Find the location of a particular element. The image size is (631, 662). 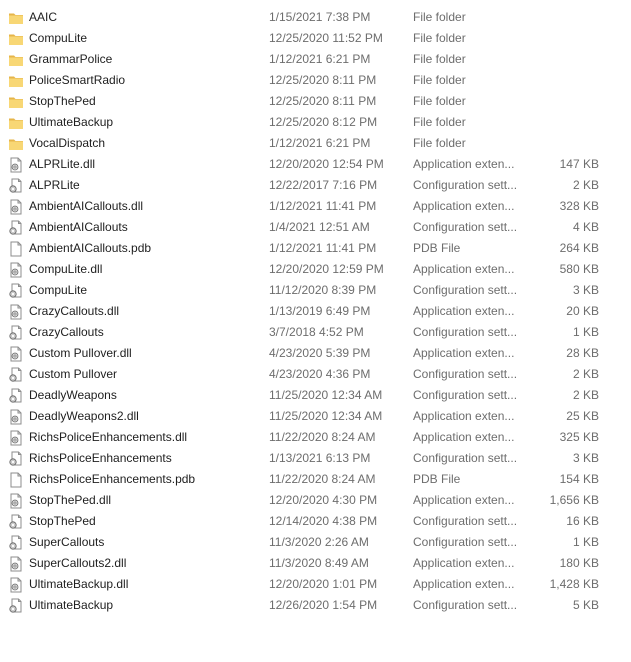

file-date-modified: 1/12/2021 11:41 PM is located at coordinates (323, 206).